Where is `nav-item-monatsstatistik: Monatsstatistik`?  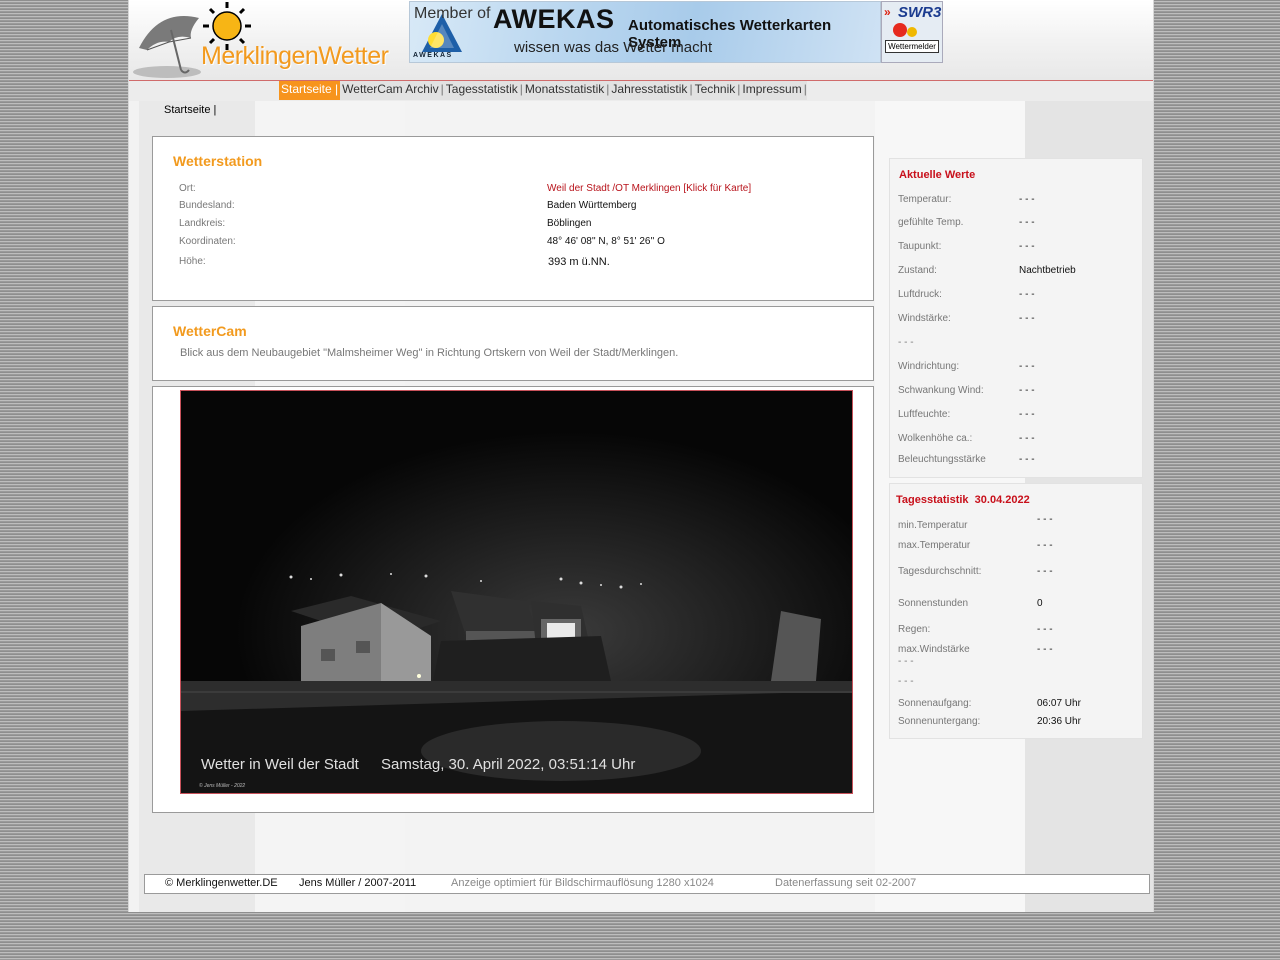 nav-item-monatsstatistik: Monatsstatistik is located at coordinates (564, 90).